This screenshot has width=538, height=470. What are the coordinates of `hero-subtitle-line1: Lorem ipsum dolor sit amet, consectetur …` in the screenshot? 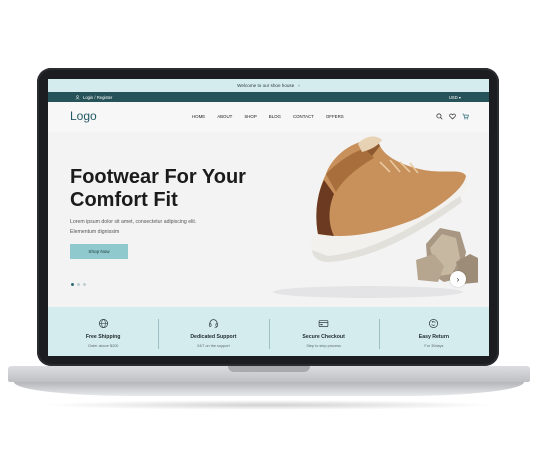 It's located at (133, 222).